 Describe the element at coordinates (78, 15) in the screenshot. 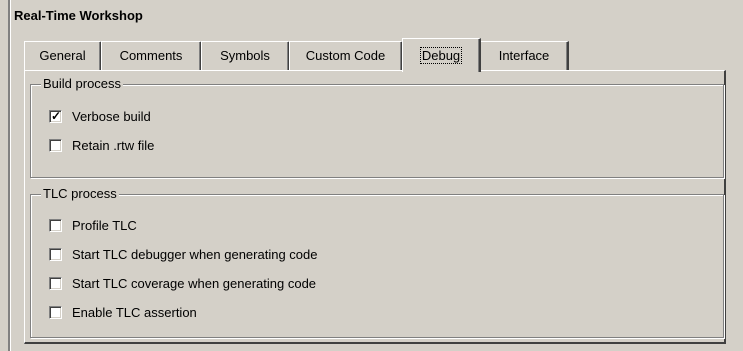

I see `page-title: Real-Time Workshop` at that location.